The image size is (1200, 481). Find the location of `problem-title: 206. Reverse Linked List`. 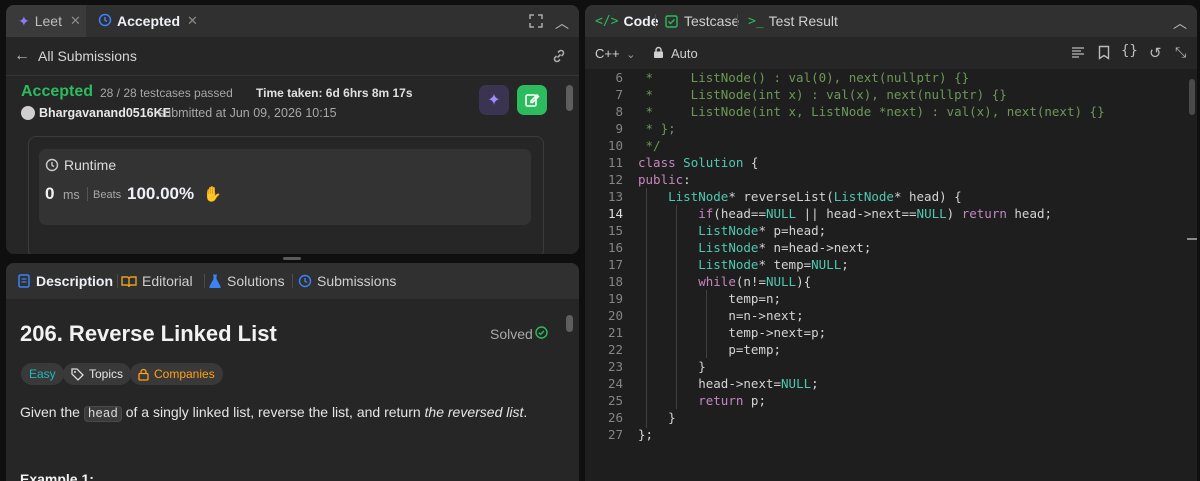

problem-title: 206. Reverse Linked List is located at coordinates (148, 334).